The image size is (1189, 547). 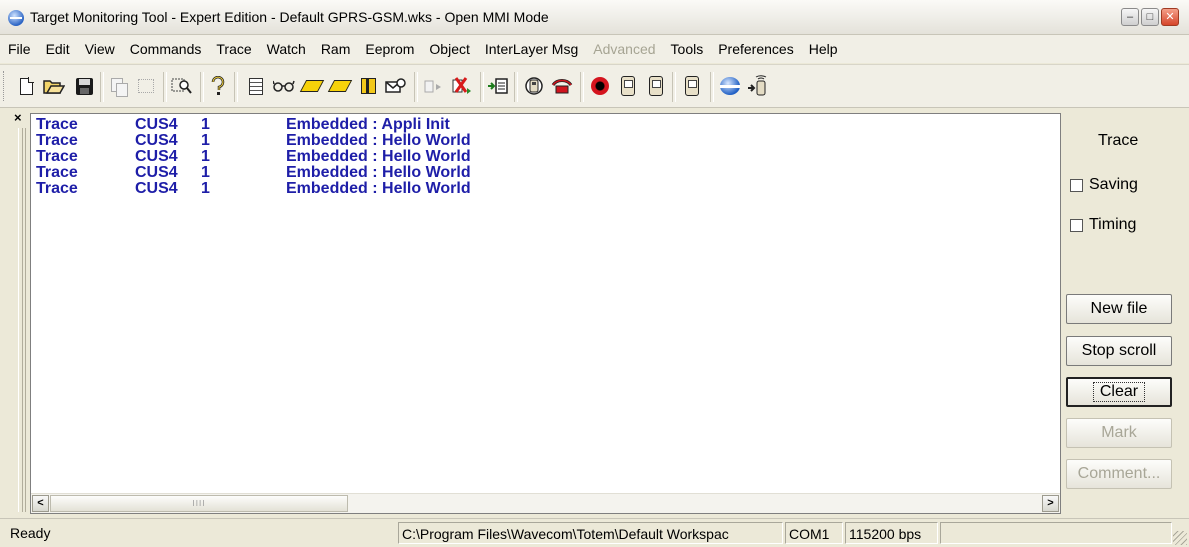 I want to click on menu-file: File, so click(x=19, y=49).